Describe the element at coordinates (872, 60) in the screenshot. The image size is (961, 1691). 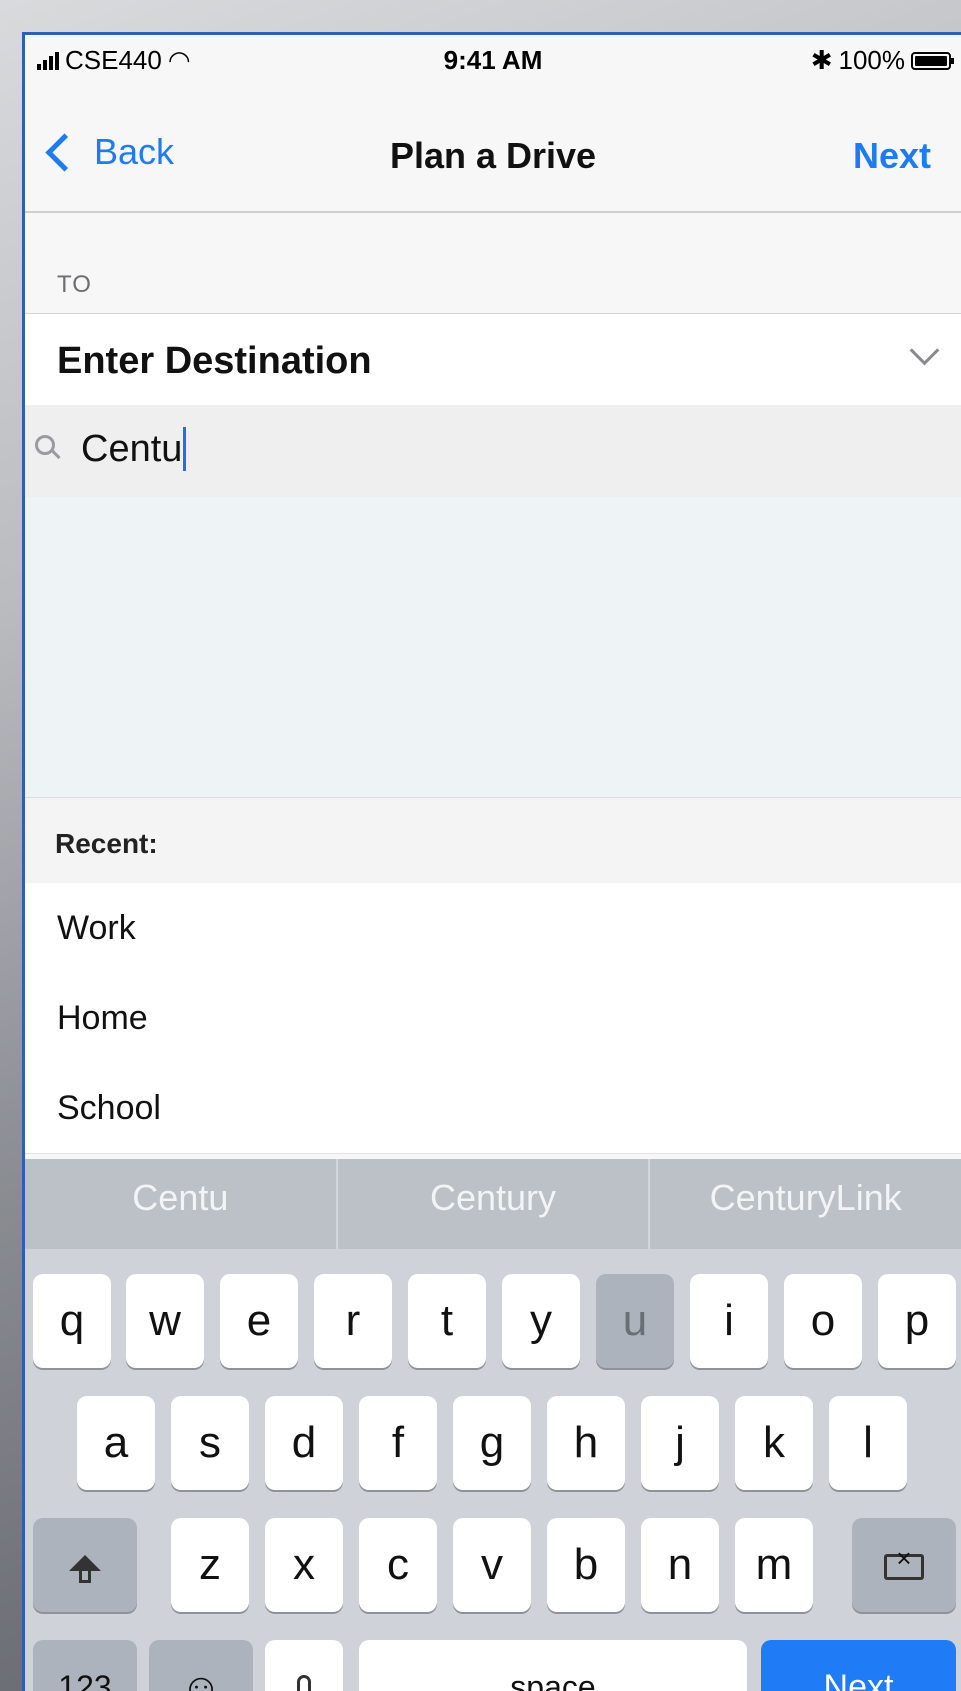
I see `battery-percent: 100%` at that location.